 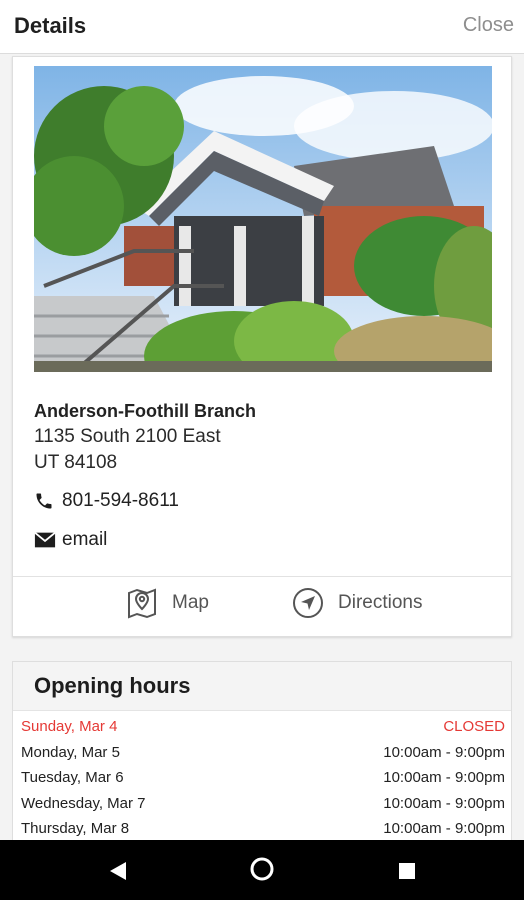 I want to click on phone-link: 801-594-8611, so click(x=106, y=501).